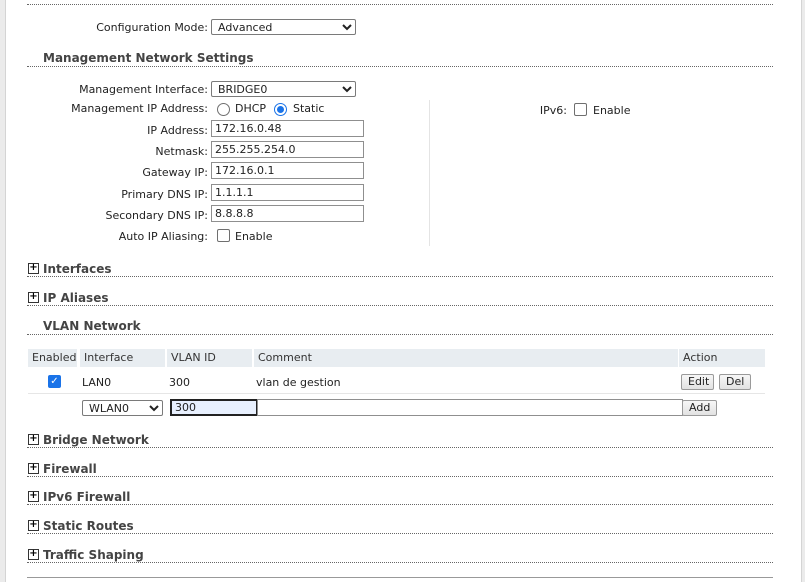  What do you see at coordinates (697, 382) in the screenshot?
I see `edit-button: Edit` at bounding box center [697, 382].